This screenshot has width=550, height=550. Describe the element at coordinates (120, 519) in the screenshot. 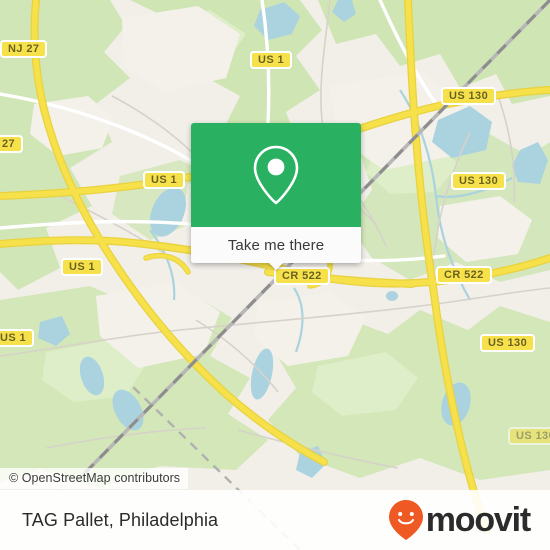

I see `place-title: TAG Pallet, Philadelphia` at that location.